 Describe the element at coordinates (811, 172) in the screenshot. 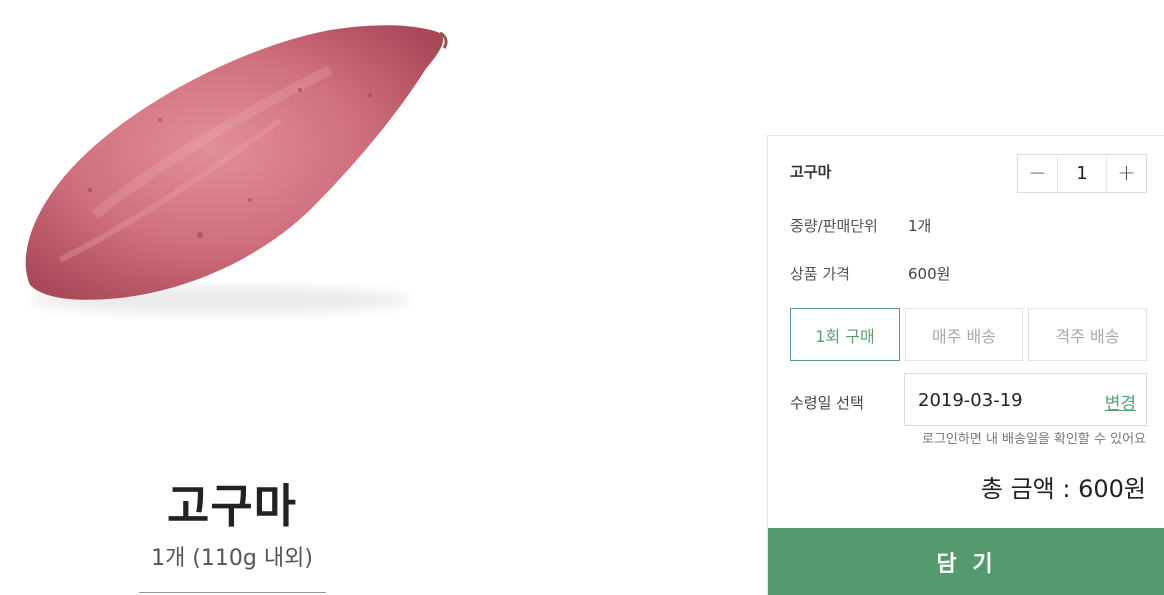

I see `panel-product-name: 고구마` at that location.